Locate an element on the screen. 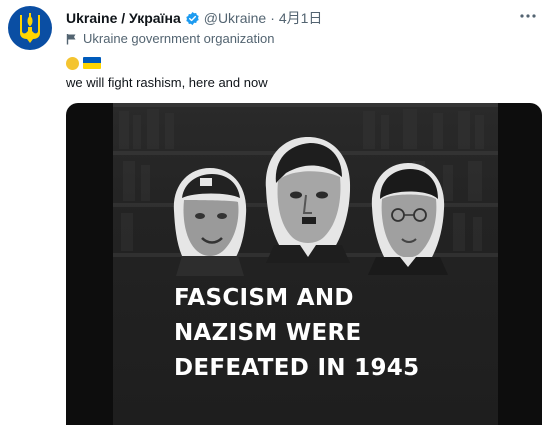 This screenshot has width=550, height=425. tweet-header: Ukraine / Україна @Ukraine · 4月1日 is located at coordinates (194, 18).